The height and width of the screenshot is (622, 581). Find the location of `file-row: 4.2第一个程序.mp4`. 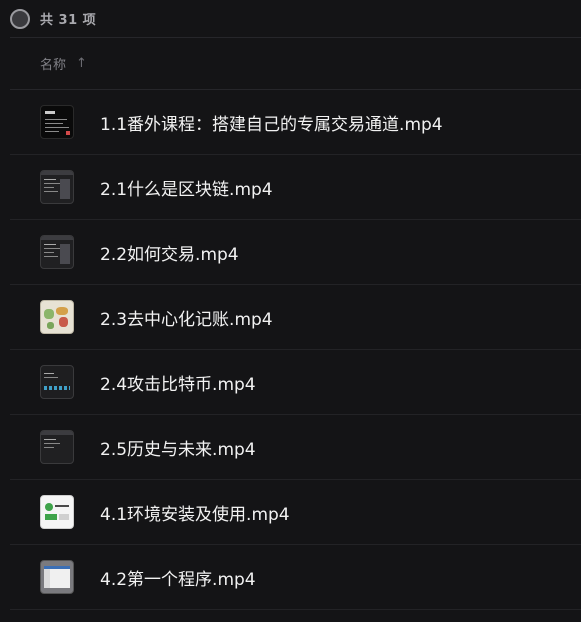

file-row: 4.2第一个程序.mp4 is located at coordinates (295, 577).